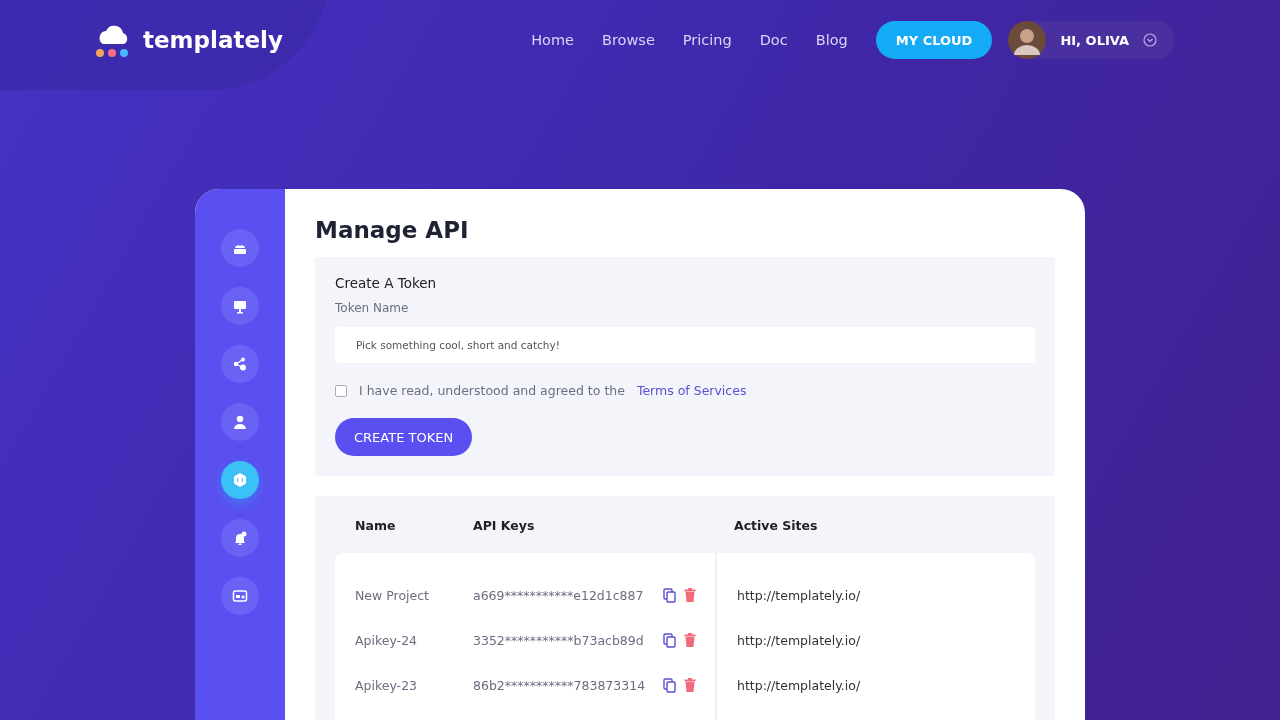 This screenshot has width=1280, height=720. Describe the element at coordinates (628, 40) in the screenshot. I see `nav-link: Browse` at that location.